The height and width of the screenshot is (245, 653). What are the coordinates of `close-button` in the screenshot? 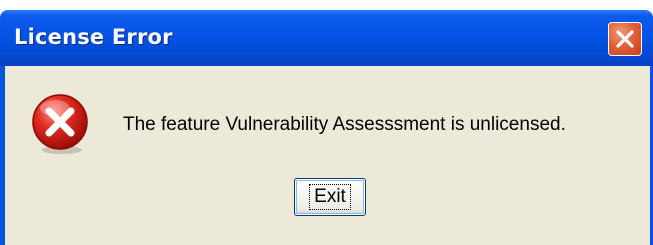 It's located at (625, 39).